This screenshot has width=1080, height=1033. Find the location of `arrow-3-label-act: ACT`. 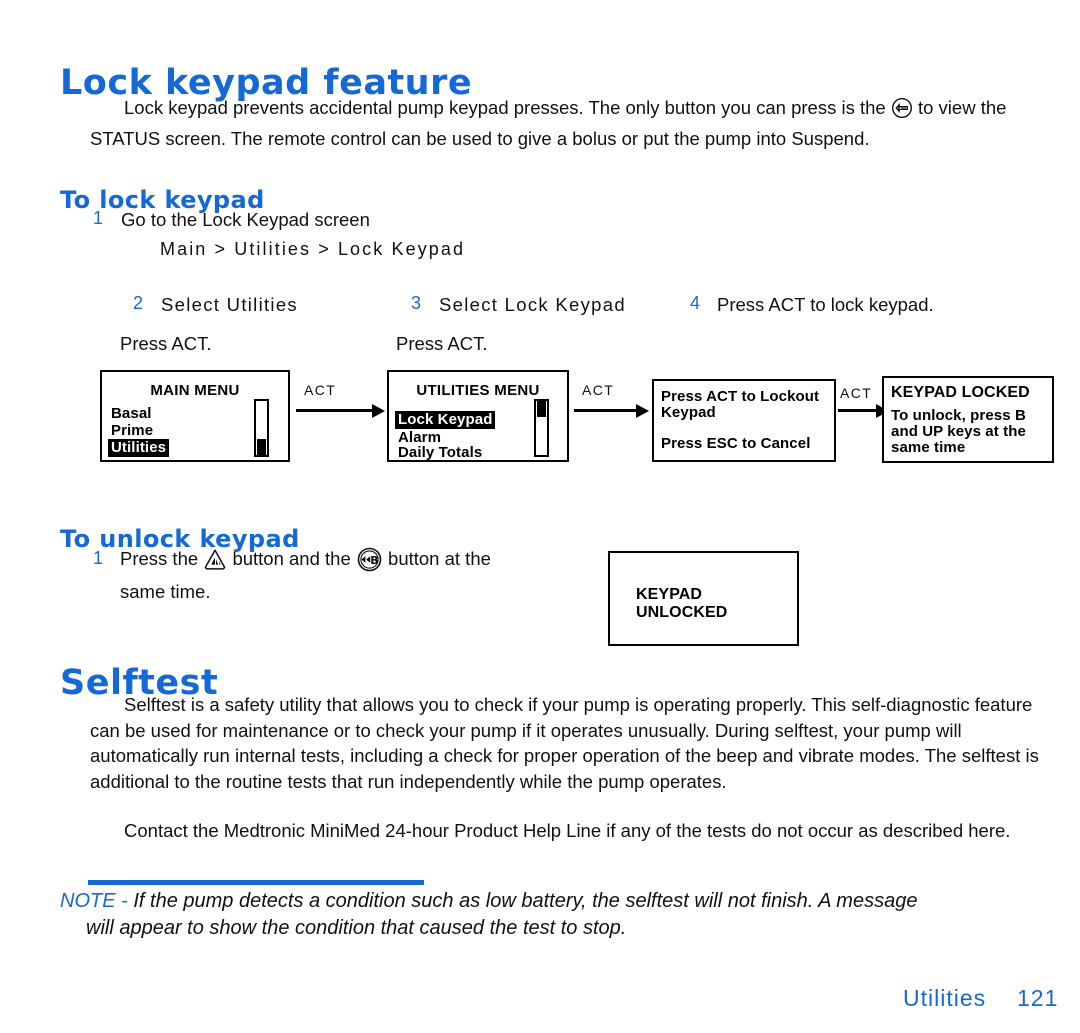

arrow-3-label-act: ACT is located at coordinates (856, 393).